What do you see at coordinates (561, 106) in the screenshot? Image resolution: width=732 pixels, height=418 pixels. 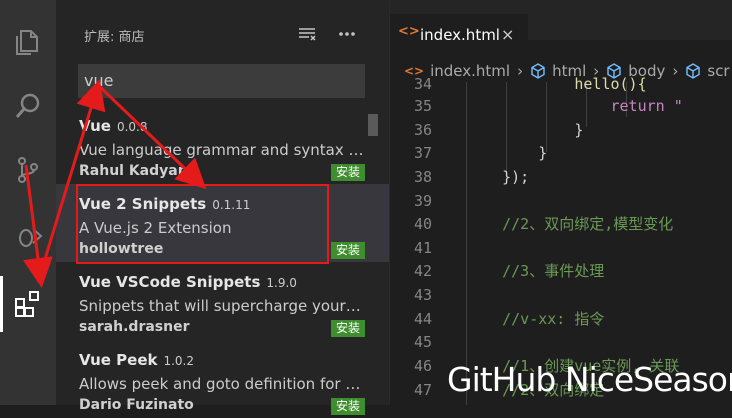 I see `code-line: 35 return "` at bounding box center [561, 106].